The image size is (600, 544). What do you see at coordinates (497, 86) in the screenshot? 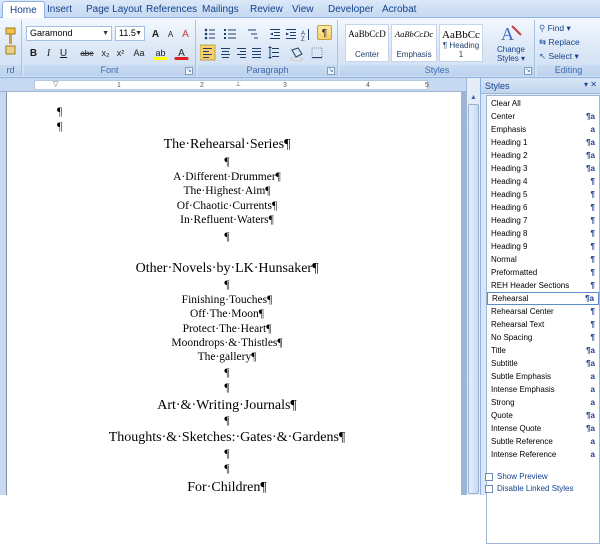
I see `styles-pane-title: Styles` at bounding box center [497, 86].